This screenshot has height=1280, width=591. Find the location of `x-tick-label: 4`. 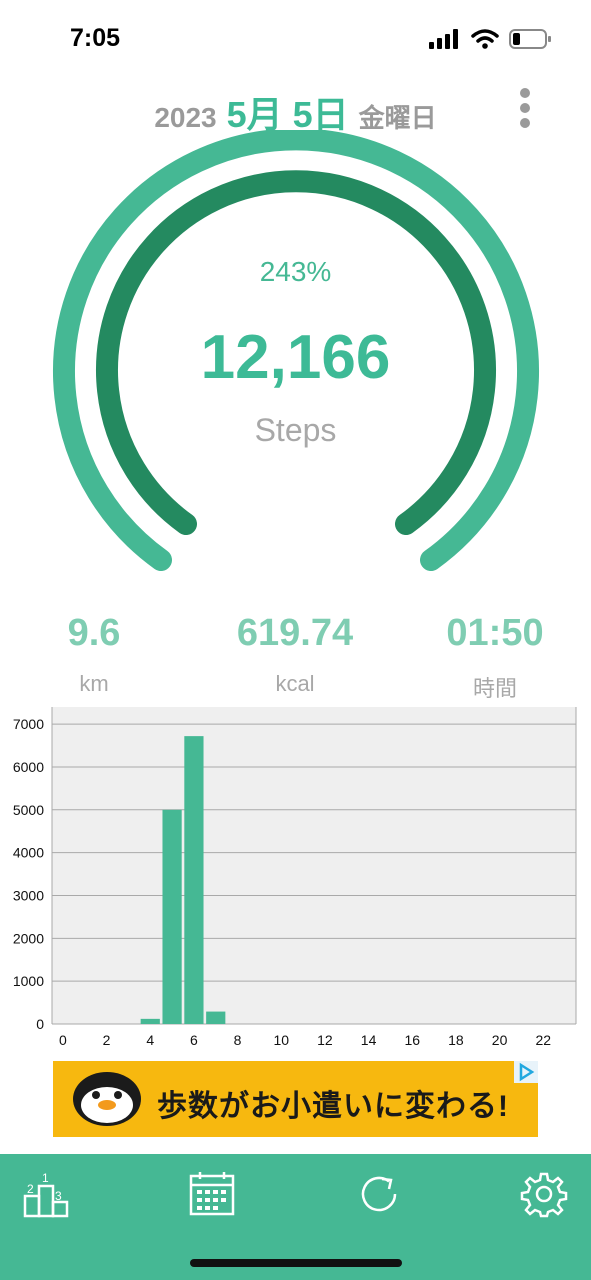

x-tick-label: 4 is located at coordinates (150, 1040).